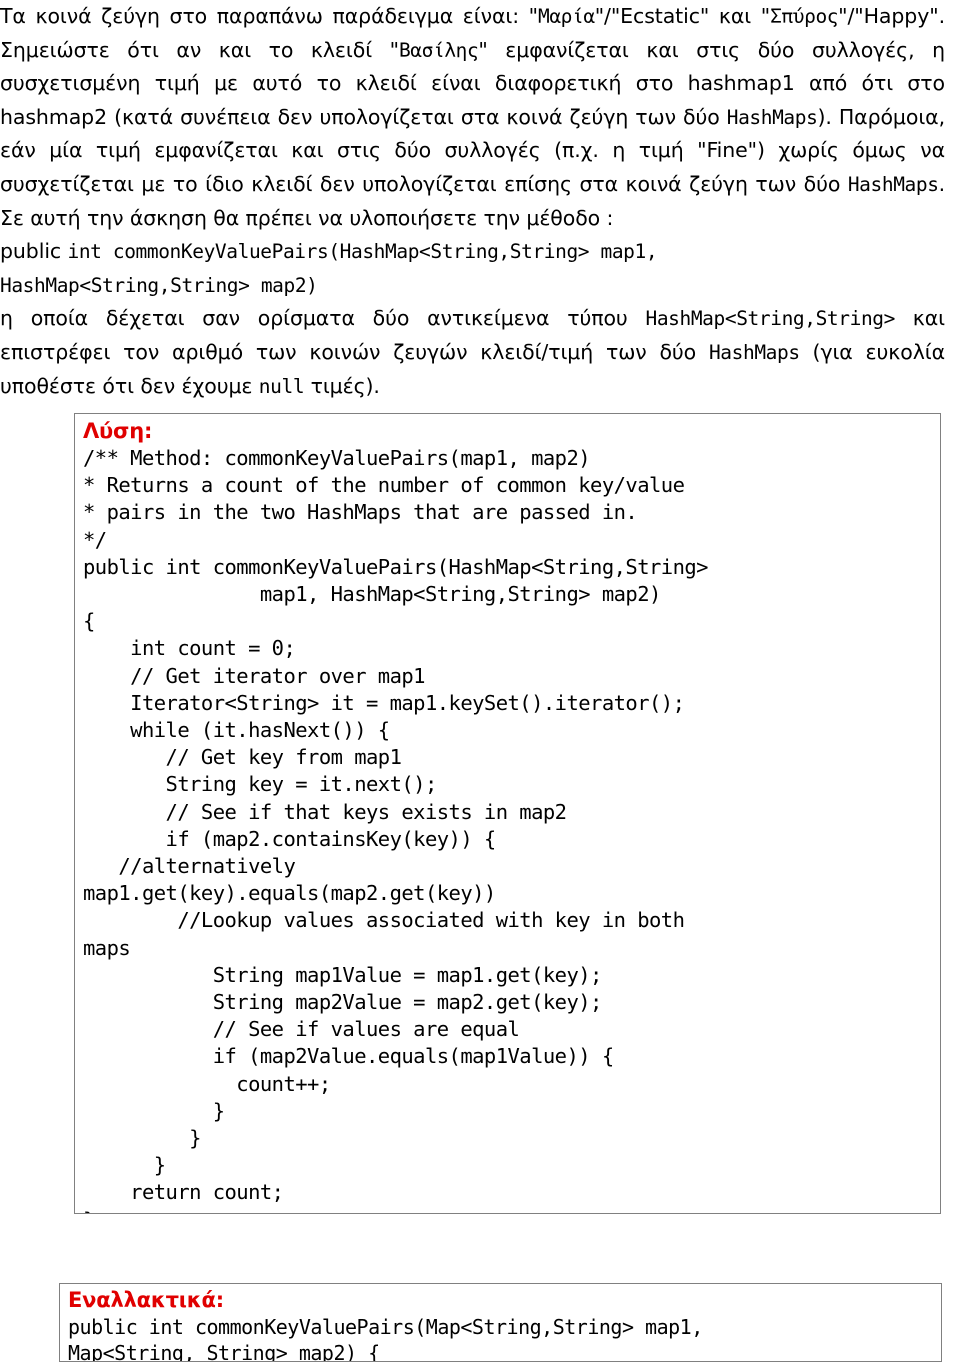 This screenshot has width=960, height=1362. Describe the element at coordinates (438, 50) in the screenshot. I see `key-name-vasilis: Βασίλης` at that location.